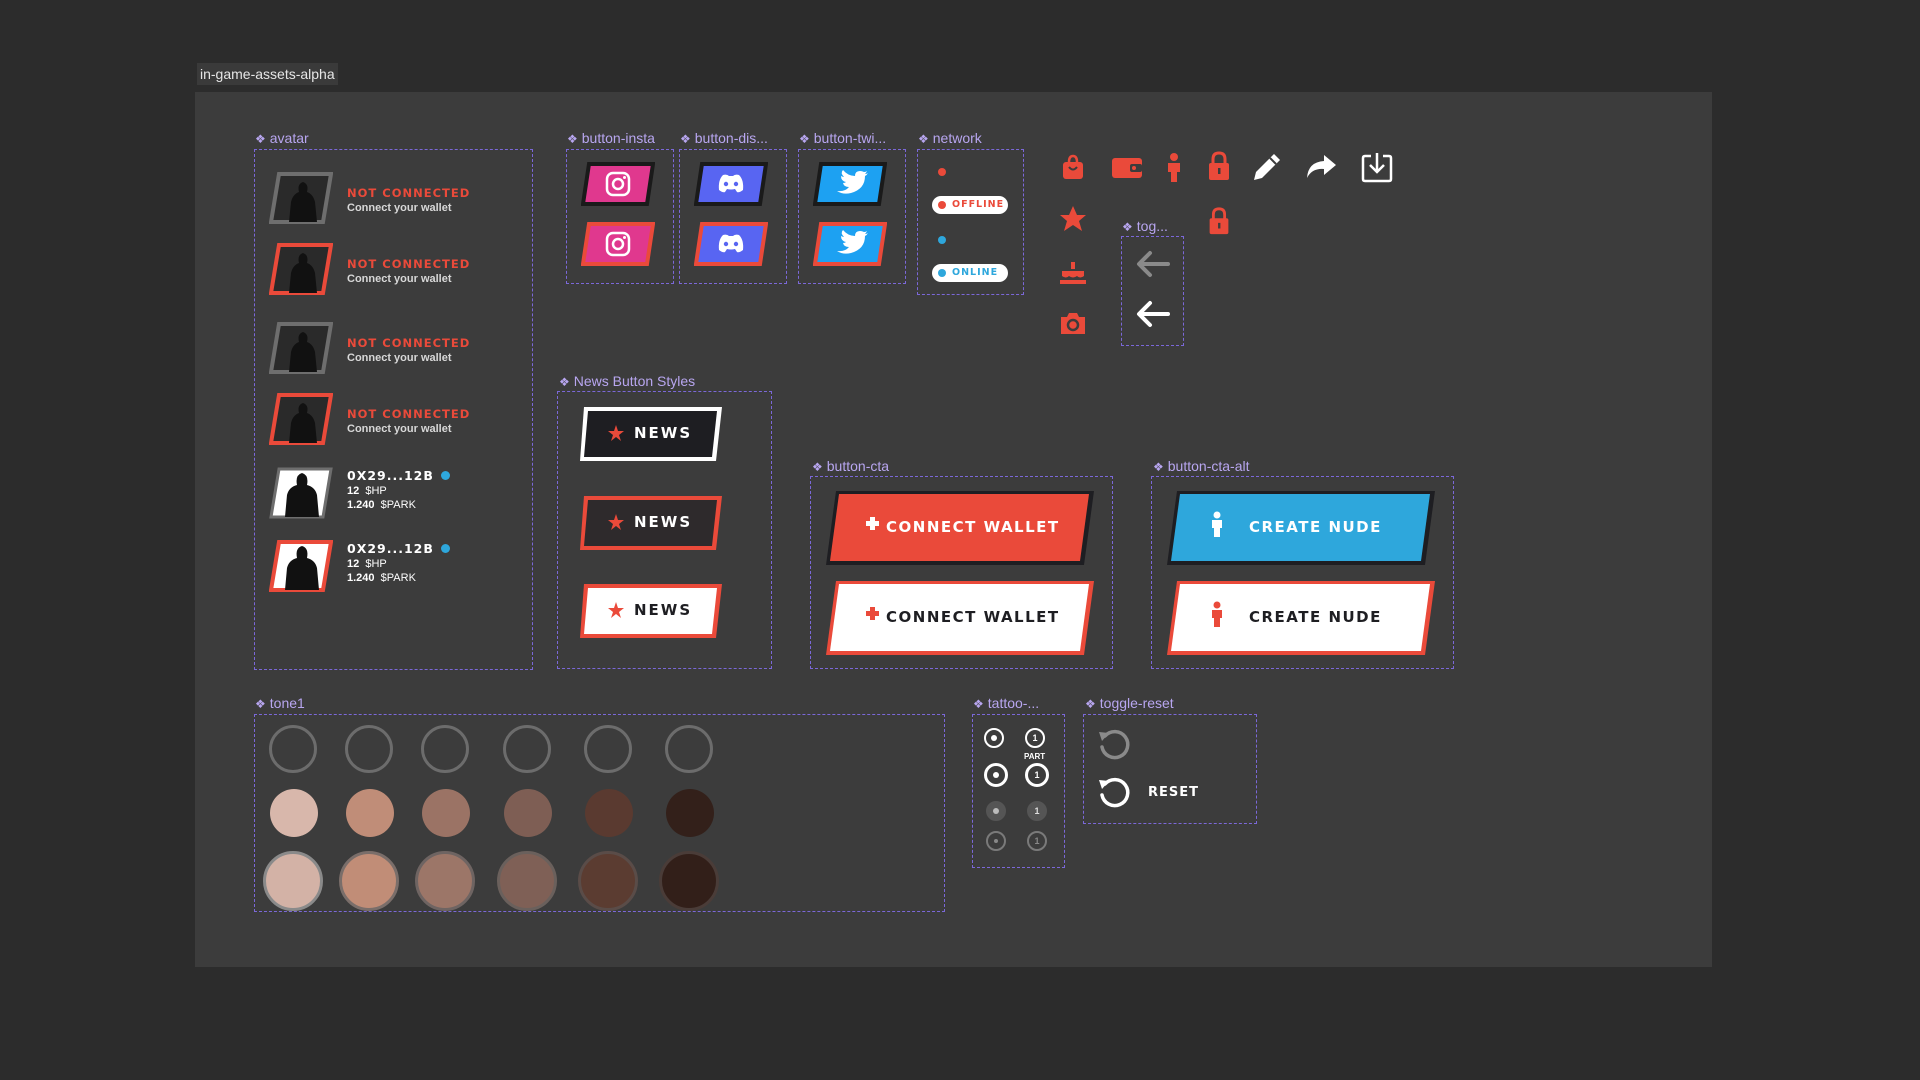 The height and width of the screenshot is (1080, 1920). What do you see at coordinates (618, 184) in the screenshot?
I see `instagram-button` at bounding box center [618, 184].